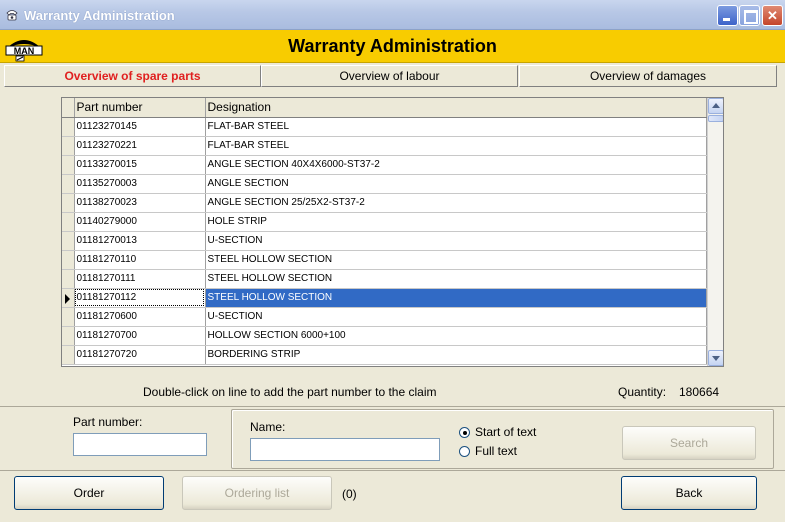 This screenshot has width=785, height=522. I want to click on current-row-pointer-icon, so click(67, 298).